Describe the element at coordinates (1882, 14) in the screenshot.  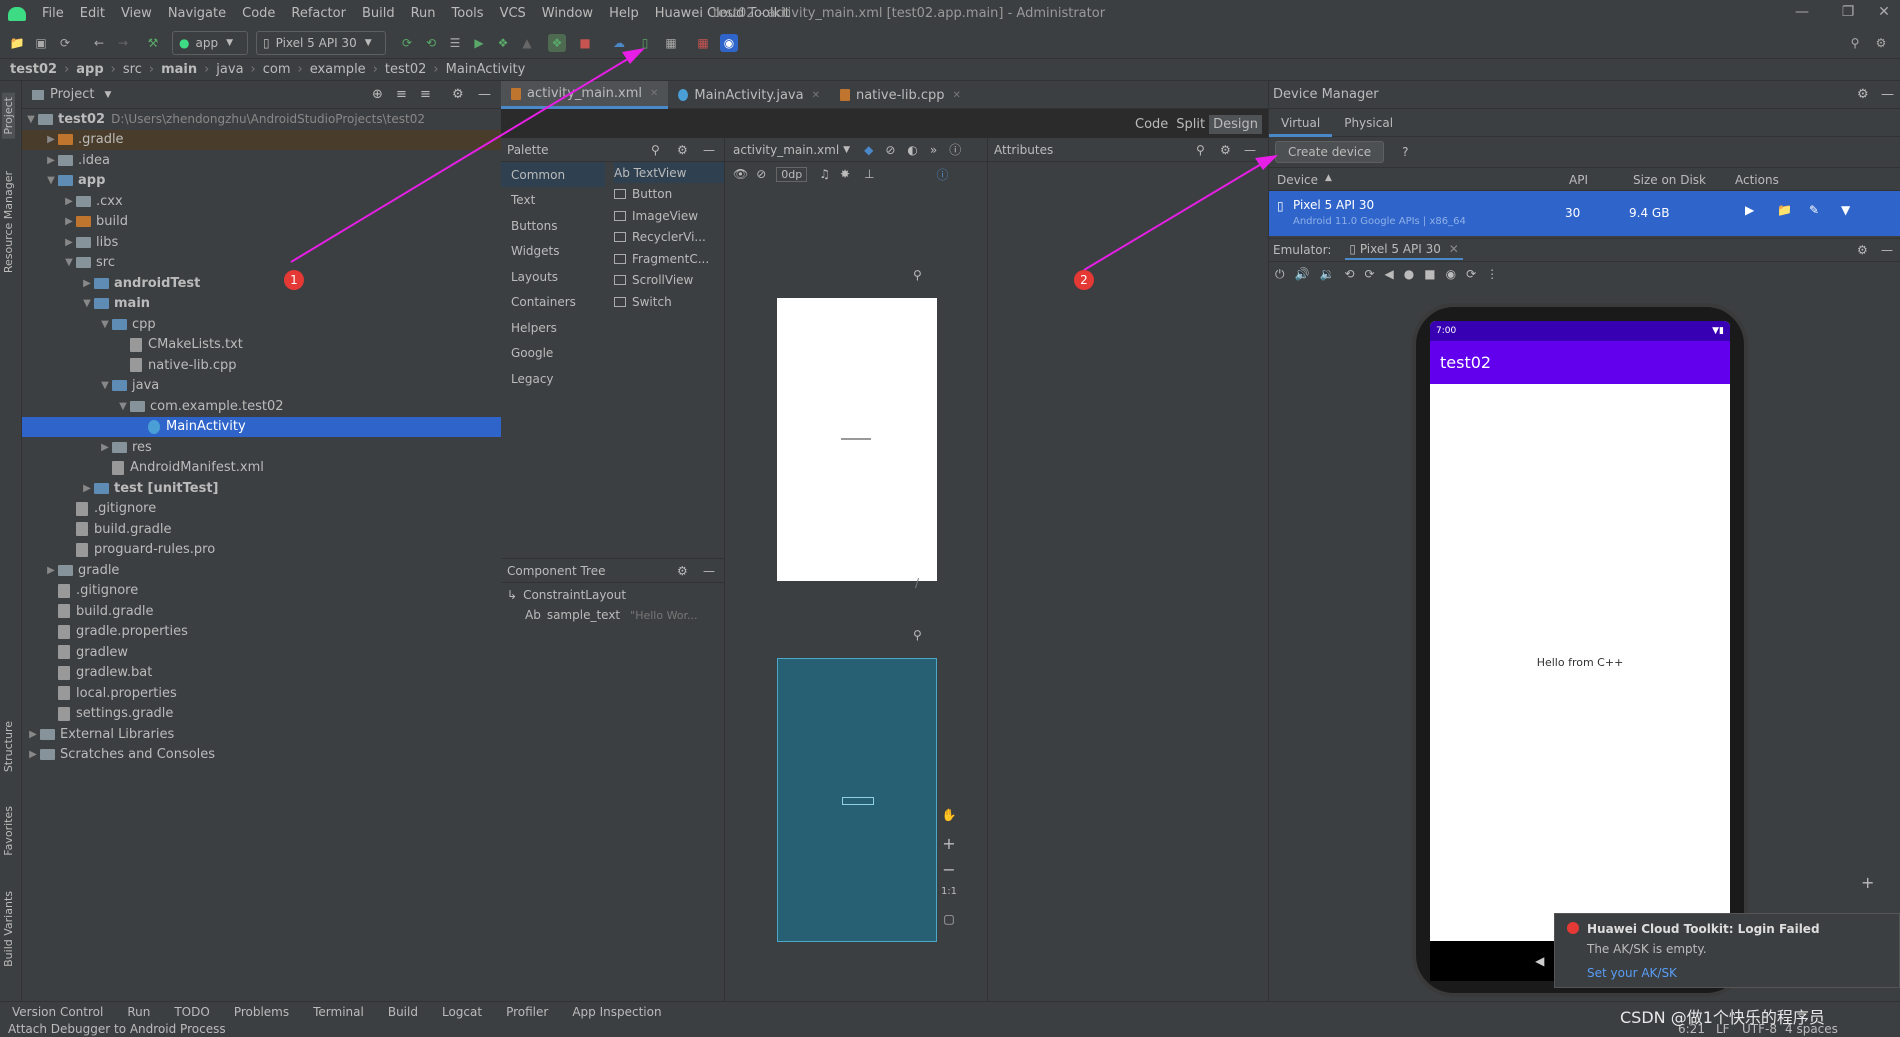
I see `close-window-button: ✕` at that location.